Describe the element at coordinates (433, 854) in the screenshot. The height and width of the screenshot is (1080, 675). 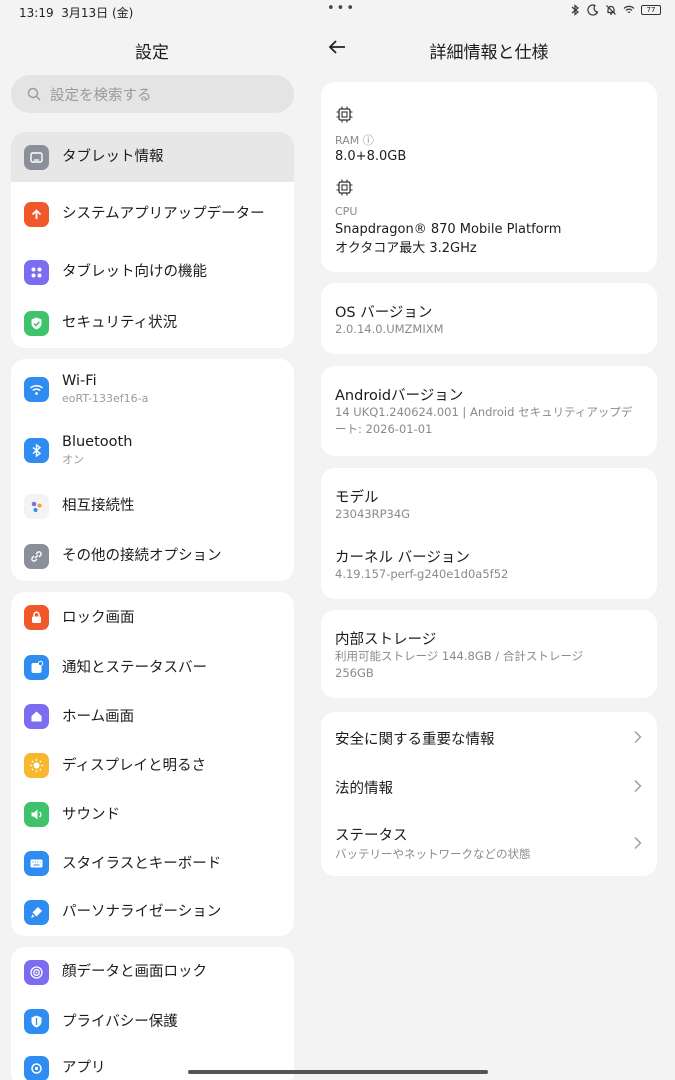
I see `status-sub: バッテリーやネットワークなどの状態` at that location.